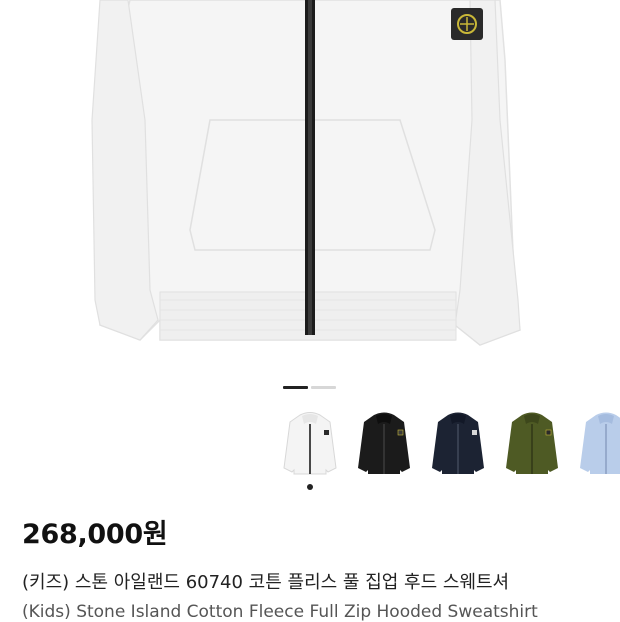  I want to click on color-option-black, so click(384, 446).